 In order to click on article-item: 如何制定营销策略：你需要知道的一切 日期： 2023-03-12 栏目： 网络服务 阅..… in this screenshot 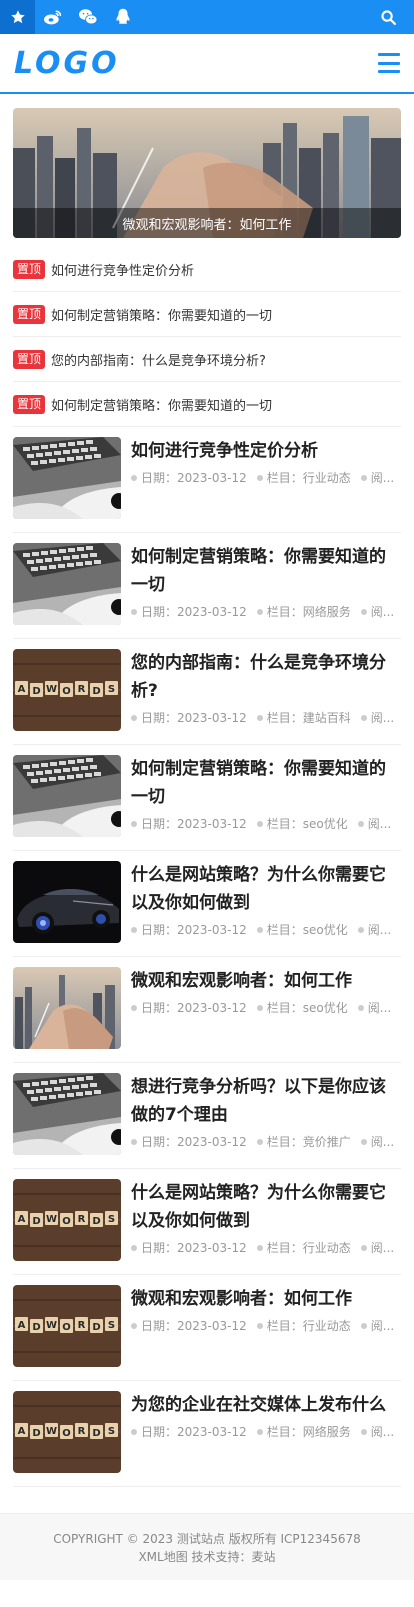, I will do `click(207, 586)`.